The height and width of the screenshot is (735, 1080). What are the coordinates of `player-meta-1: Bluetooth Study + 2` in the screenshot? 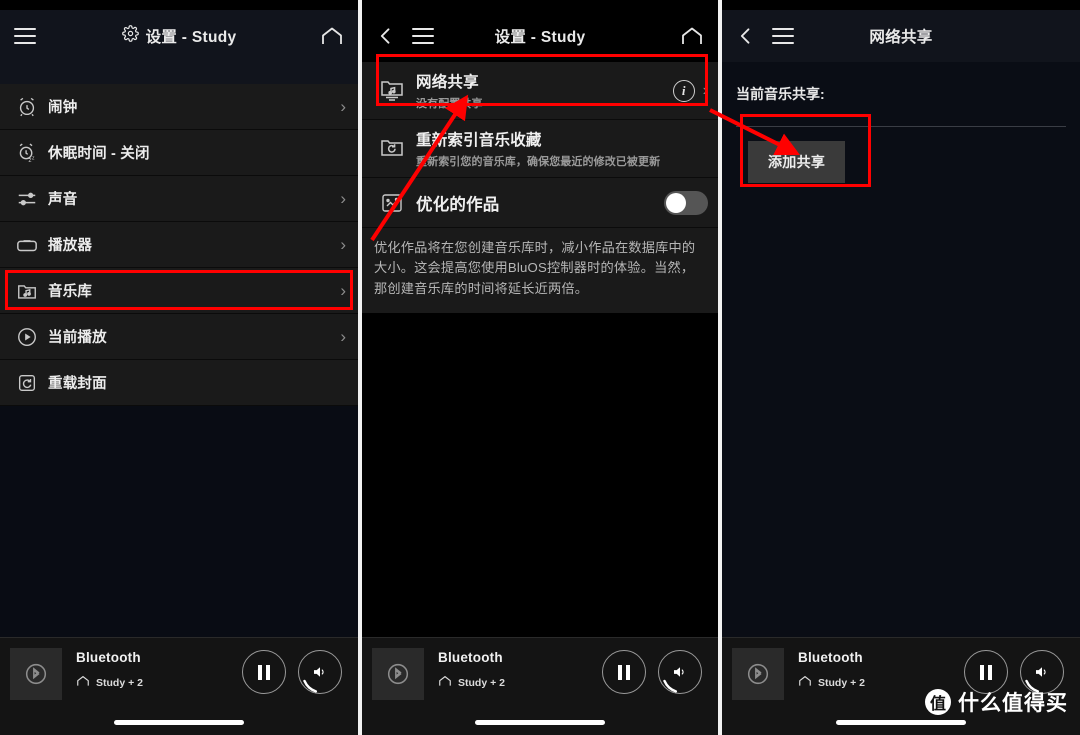 It's located at (109, 670).